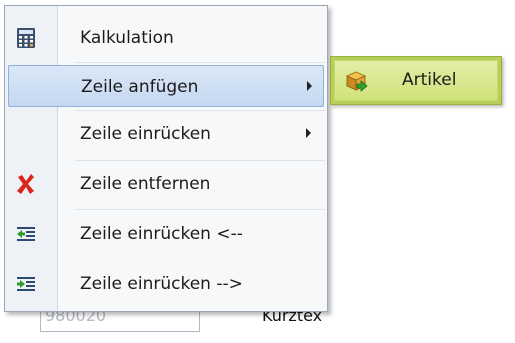 The image size is (515, 343). Describe the element at coordinates (429, 80) in the screenshot. I see `submenu-item-label: Artikel` at that location.